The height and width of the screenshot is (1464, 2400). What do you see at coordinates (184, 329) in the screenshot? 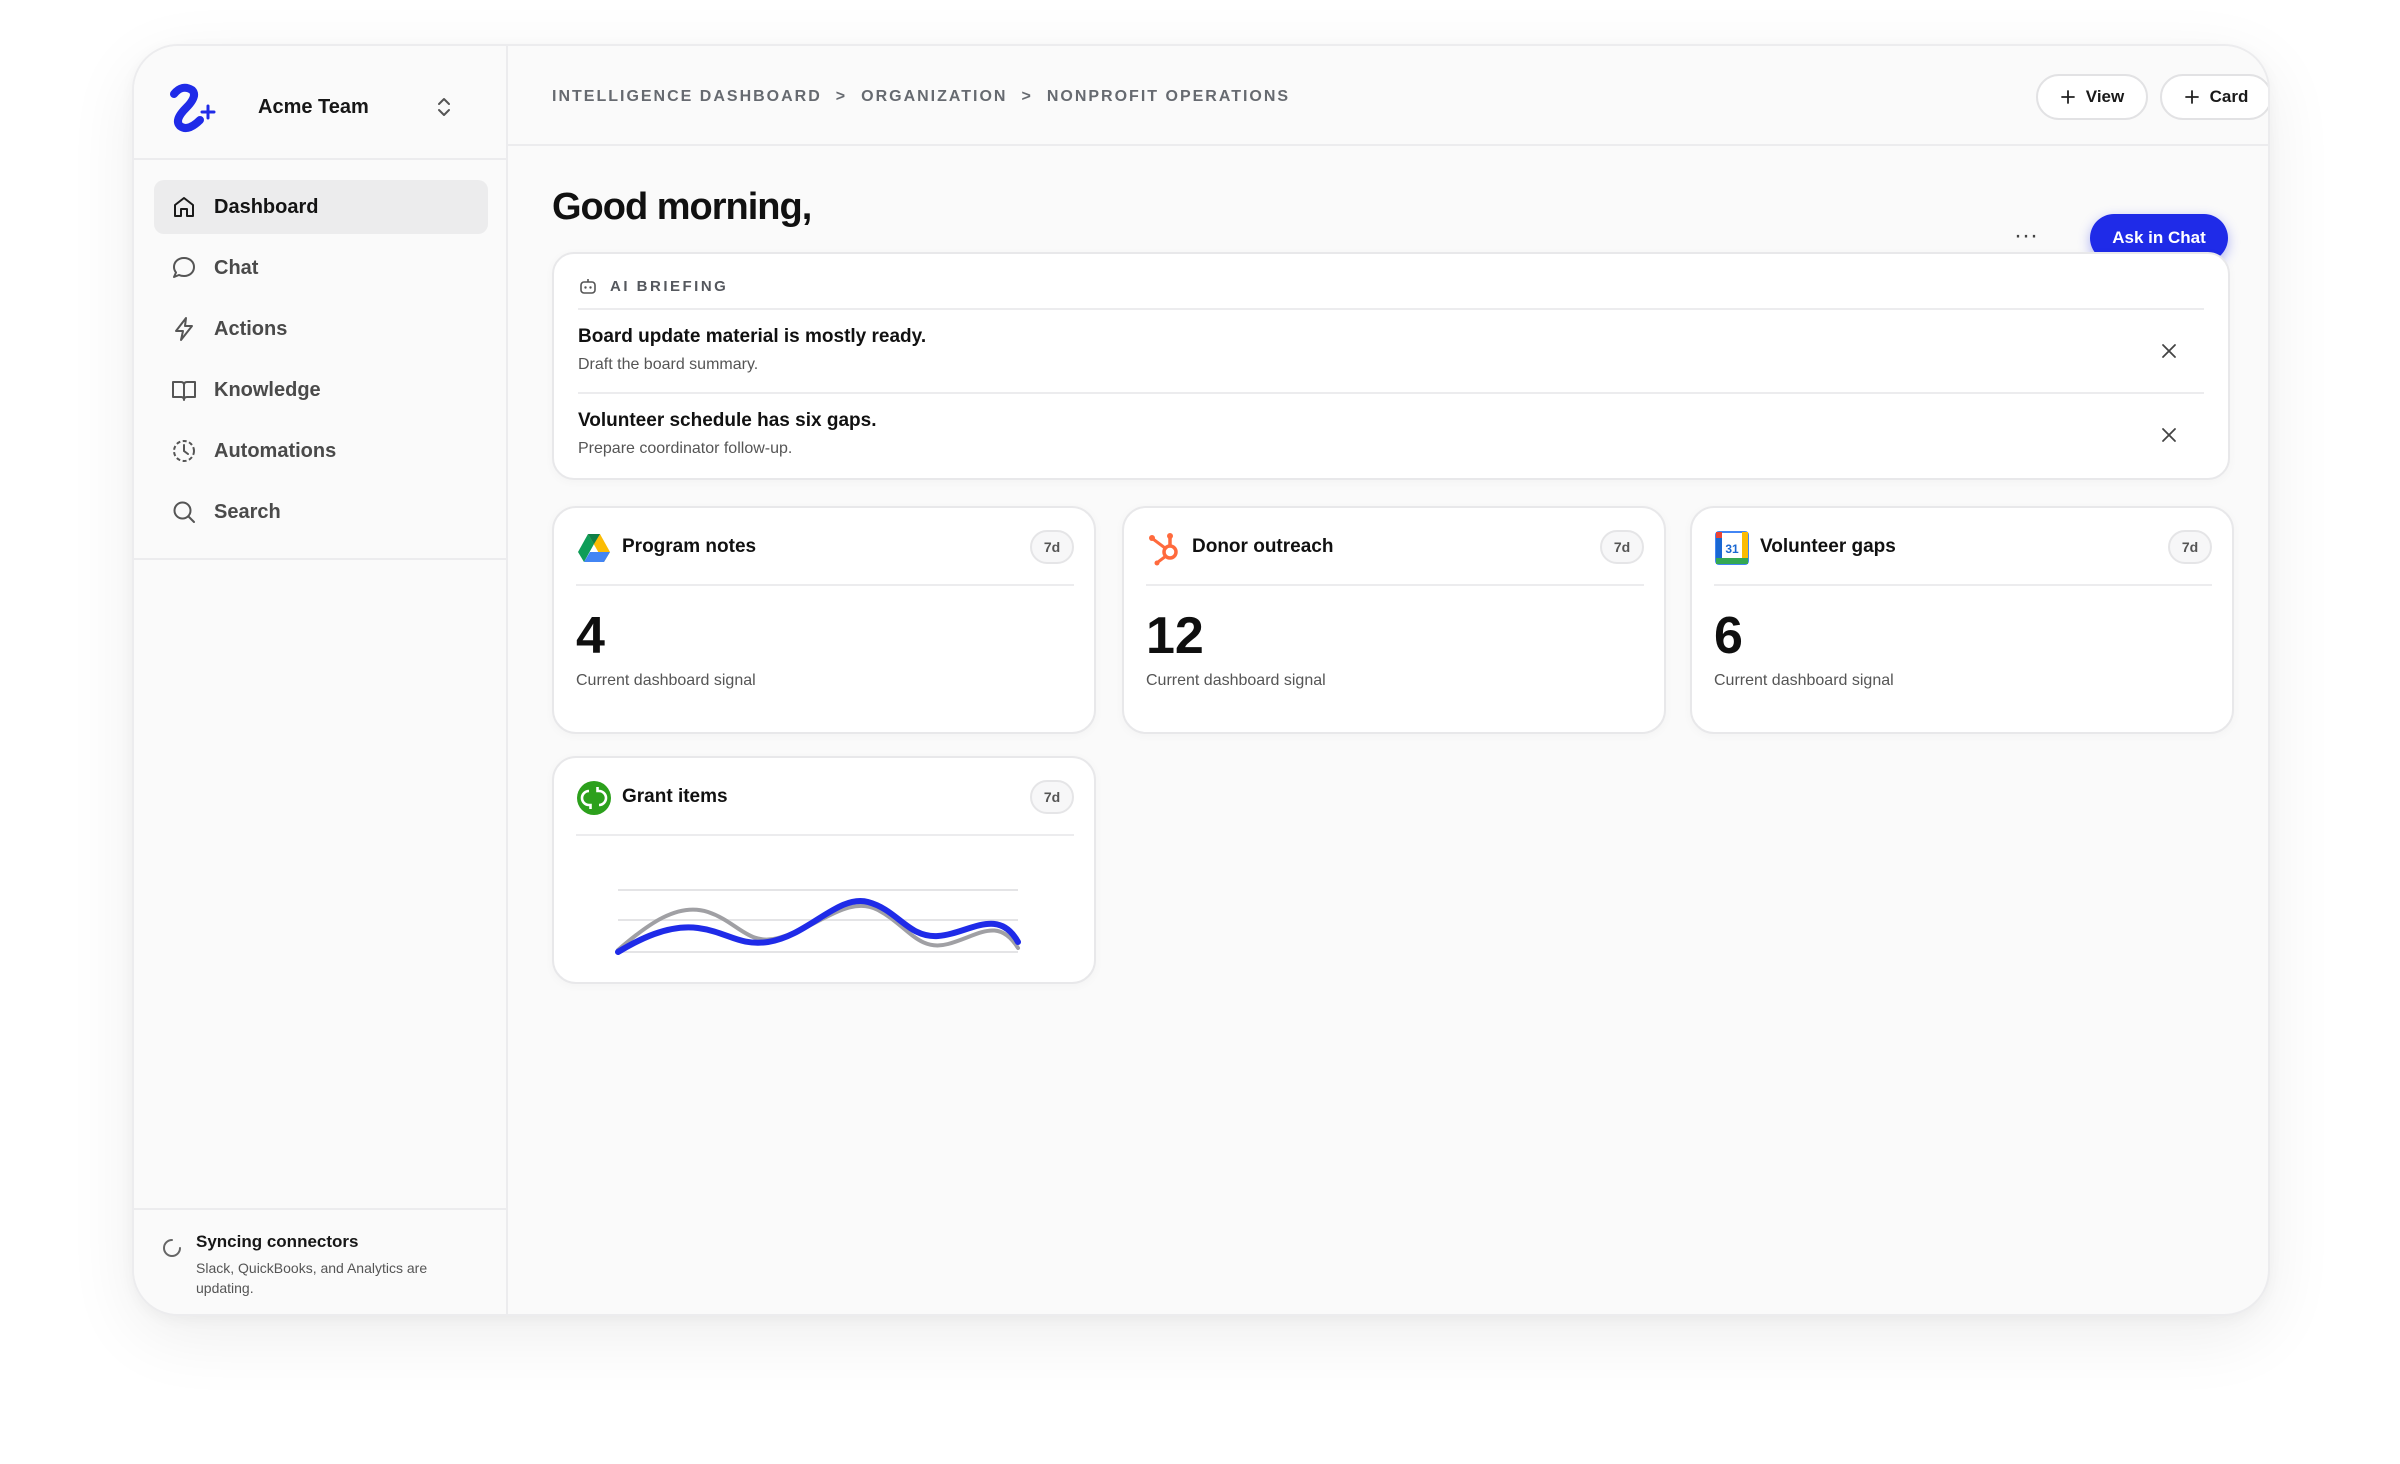
I see `lightning-icon` at bounding box center [184, 329].